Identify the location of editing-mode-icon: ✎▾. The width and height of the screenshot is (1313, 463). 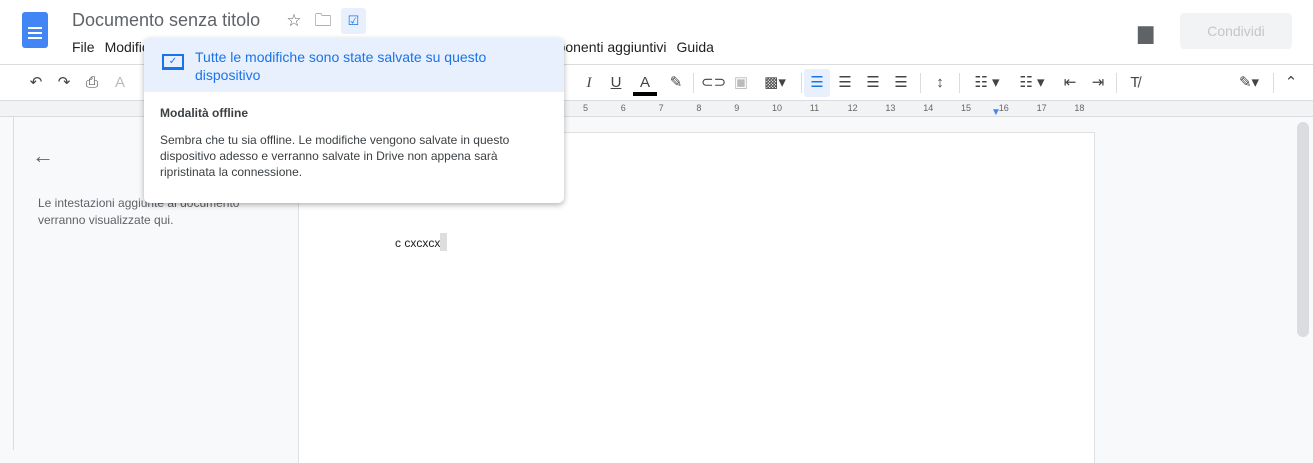
(1249, 83).